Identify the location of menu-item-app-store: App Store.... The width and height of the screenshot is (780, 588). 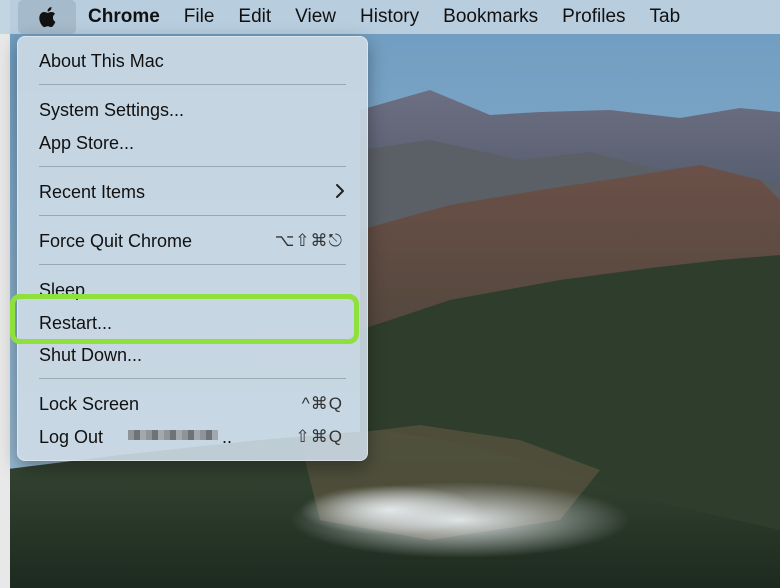
(192, 143).